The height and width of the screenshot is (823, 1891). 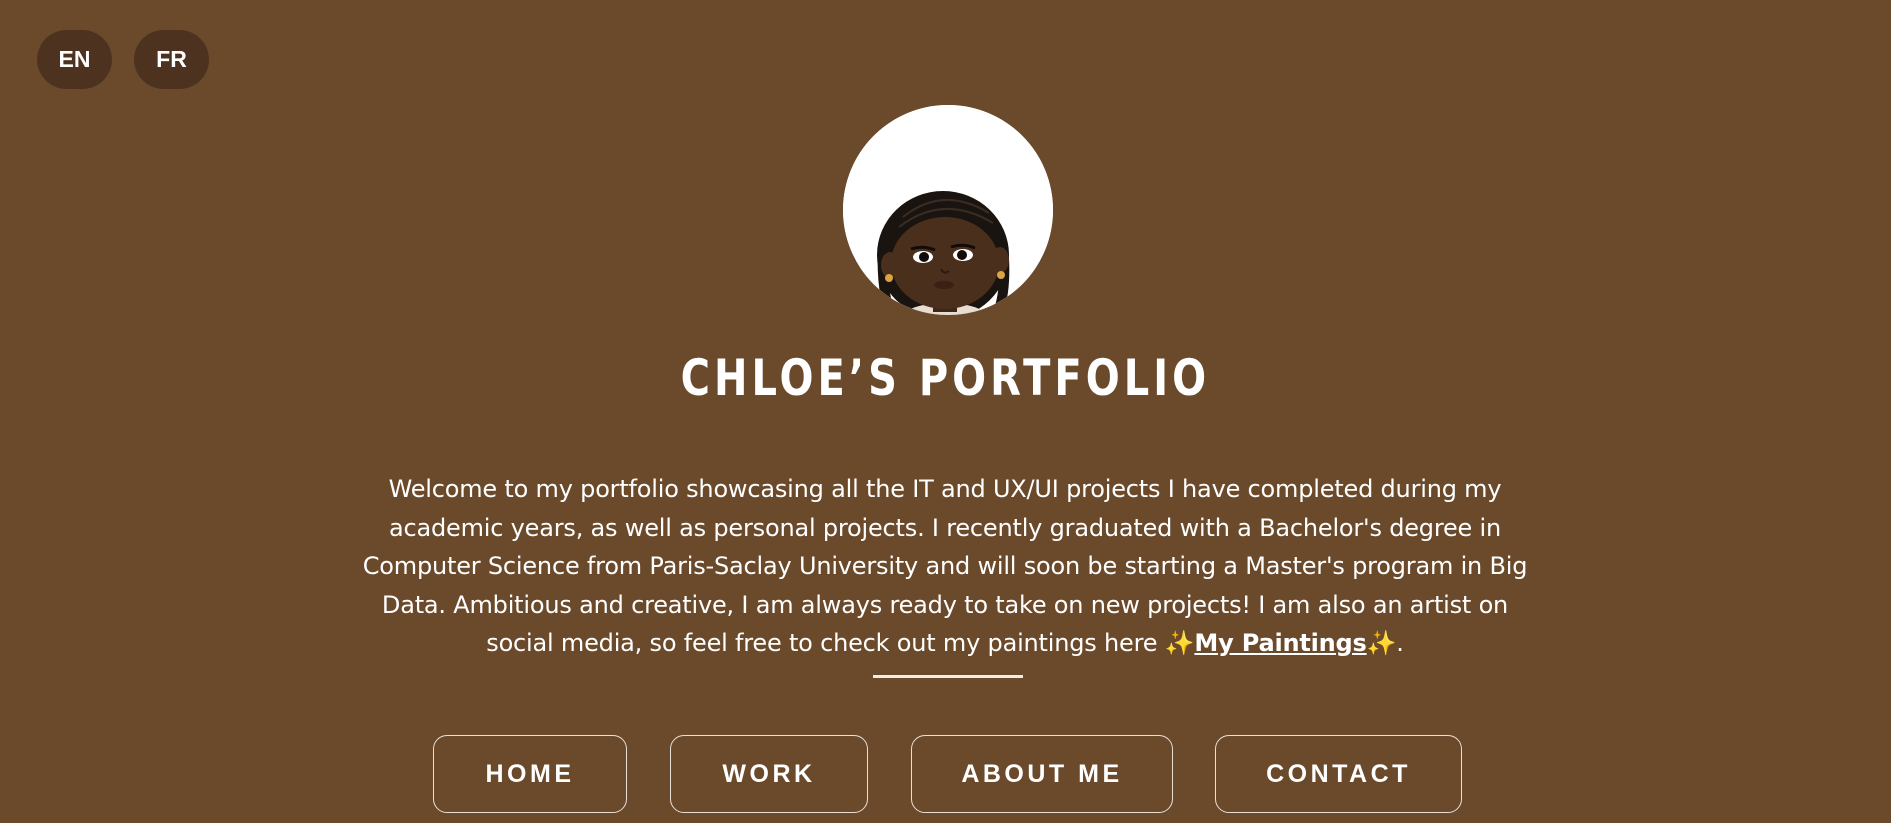 What do you see at coordinates (948, 676) in the screenshot?
I see `divider` at bounding box center [948, 676].